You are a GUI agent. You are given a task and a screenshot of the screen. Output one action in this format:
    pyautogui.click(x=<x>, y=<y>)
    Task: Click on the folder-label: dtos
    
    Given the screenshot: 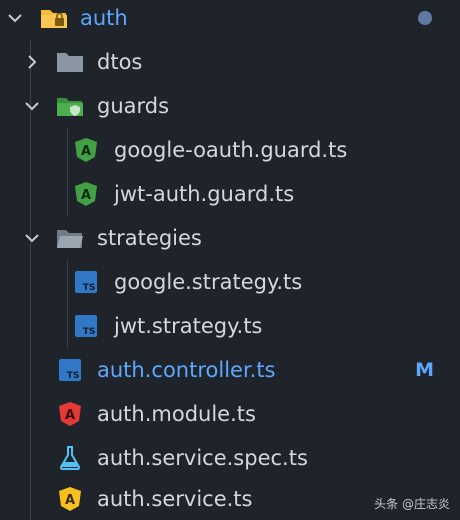 What is the action you would take?
    pyautogui.click(x=120, y=62)
    